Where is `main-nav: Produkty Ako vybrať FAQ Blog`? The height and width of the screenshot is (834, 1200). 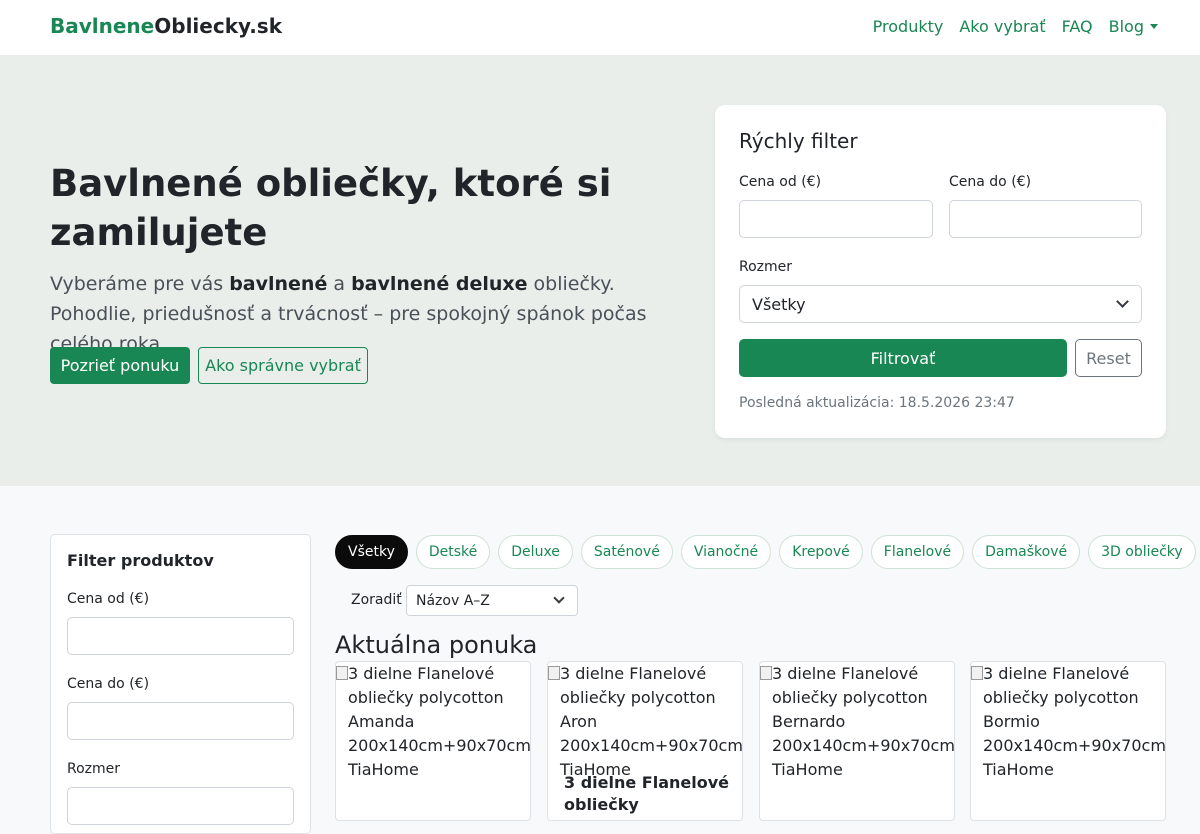 main-nav: Produkty Ako vybrať FAQ Blog is located at coordinates (1015, 26).